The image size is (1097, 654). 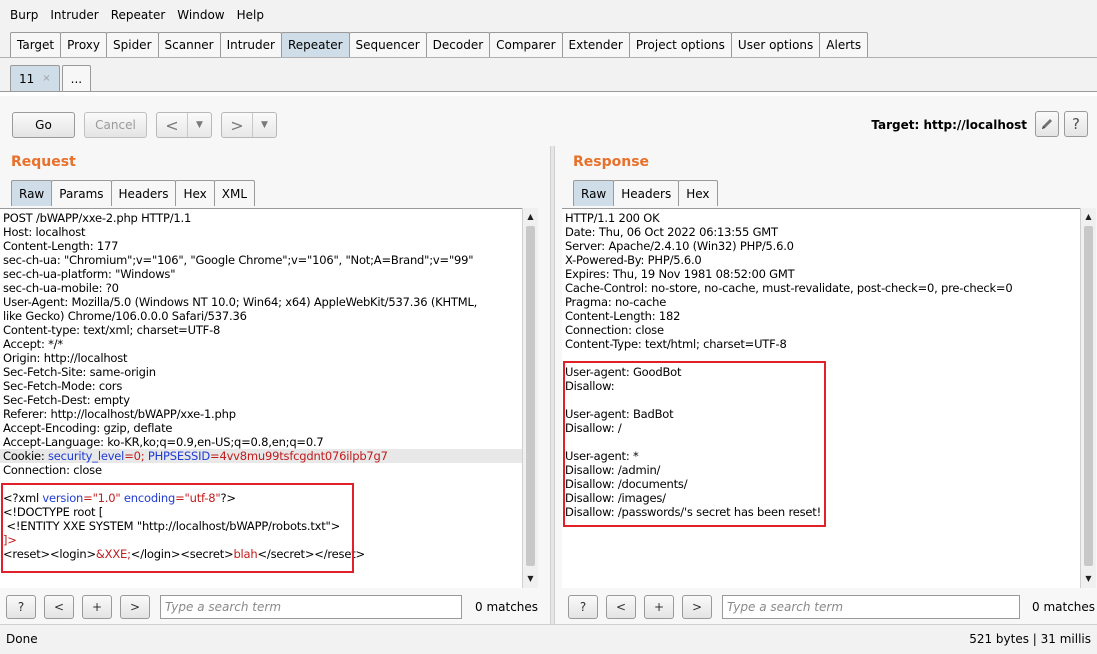 What do you see at coordinates (43, 125) in the screenshot?
I see `go-button: Go` at bounding box center [43, 125].